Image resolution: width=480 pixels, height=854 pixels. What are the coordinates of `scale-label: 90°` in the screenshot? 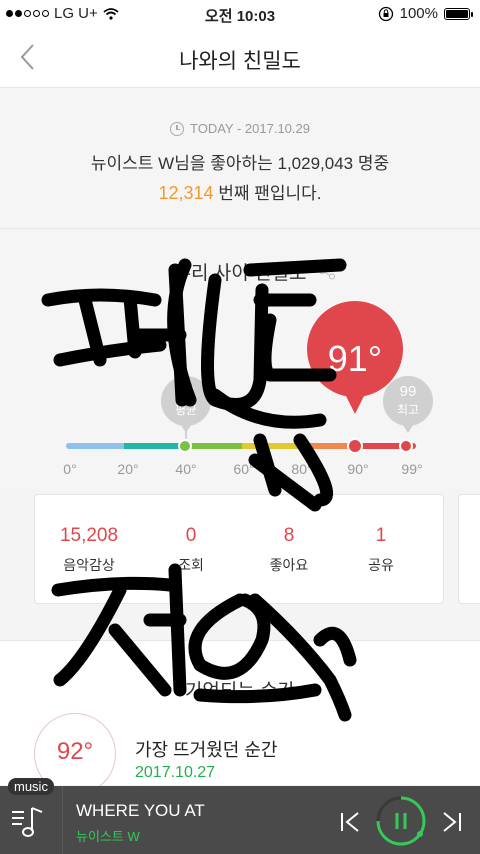 It's located at (358, 469).